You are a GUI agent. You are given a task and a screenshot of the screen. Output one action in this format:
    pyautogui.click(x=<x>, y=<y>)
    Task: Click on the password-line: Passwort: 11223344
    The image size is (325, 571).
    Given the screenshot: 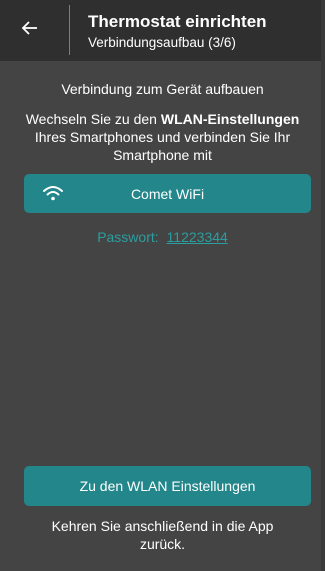 What is the action you would take?
    pyautogui.click(x=162, y=237)
    